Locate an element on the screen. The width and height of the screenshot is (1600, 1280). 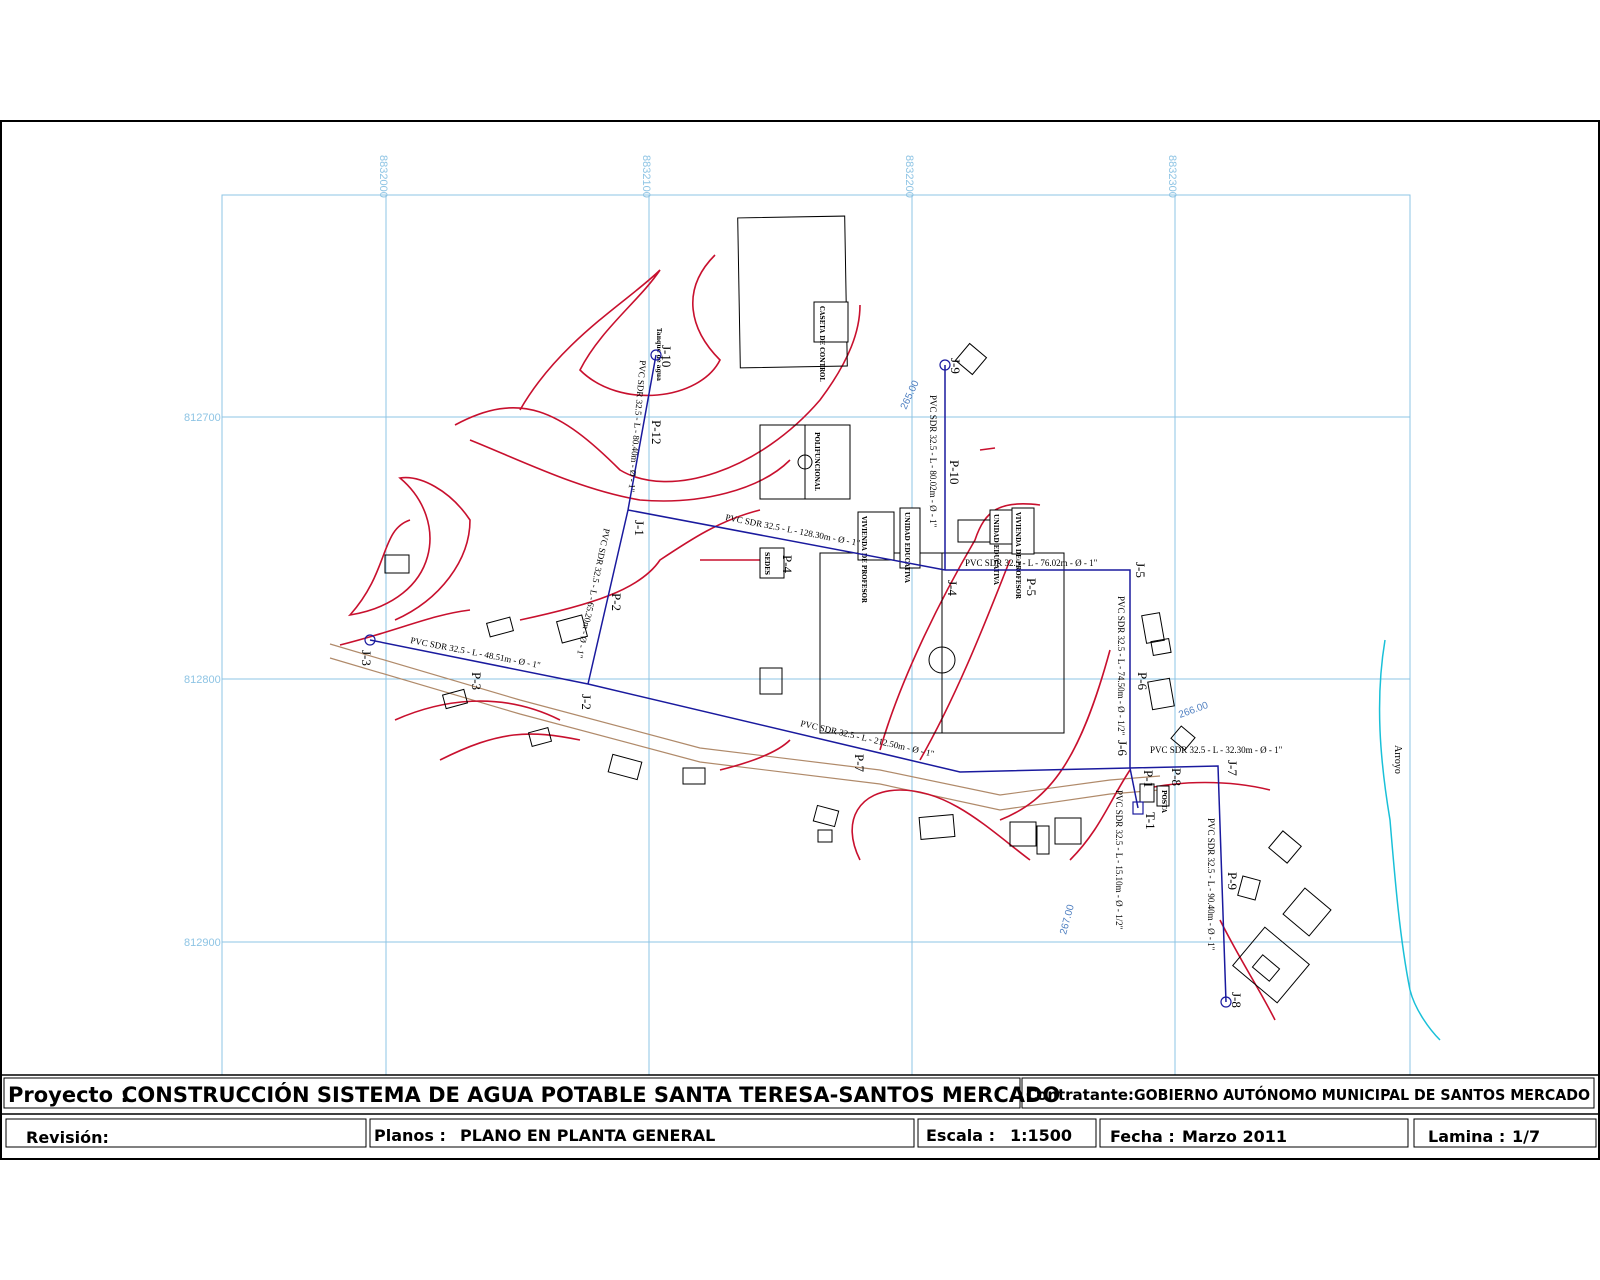
building-w is located at coordinates (1266, 968).